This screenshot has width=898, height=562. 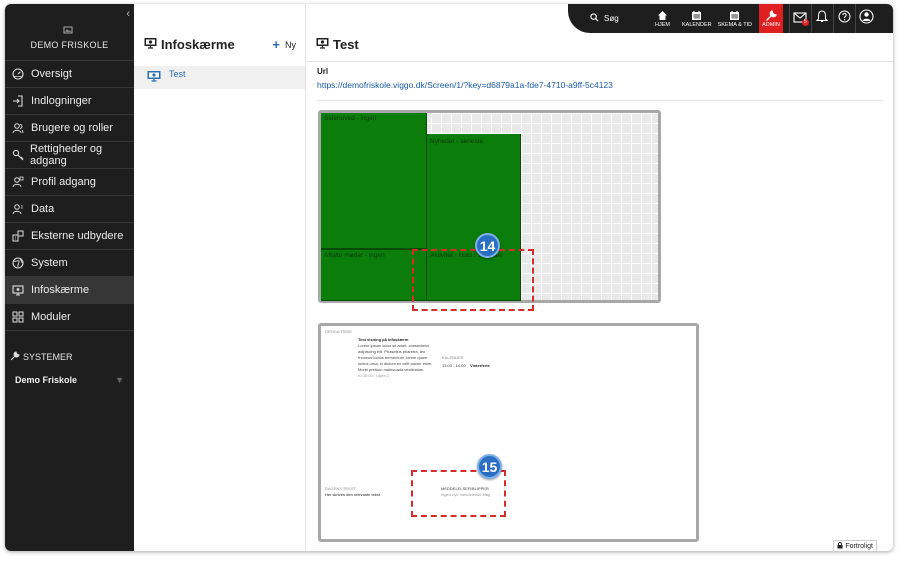 I want to click on sidebar-item-profil-adgang: Profil adgang, so click(x=69, y=182).